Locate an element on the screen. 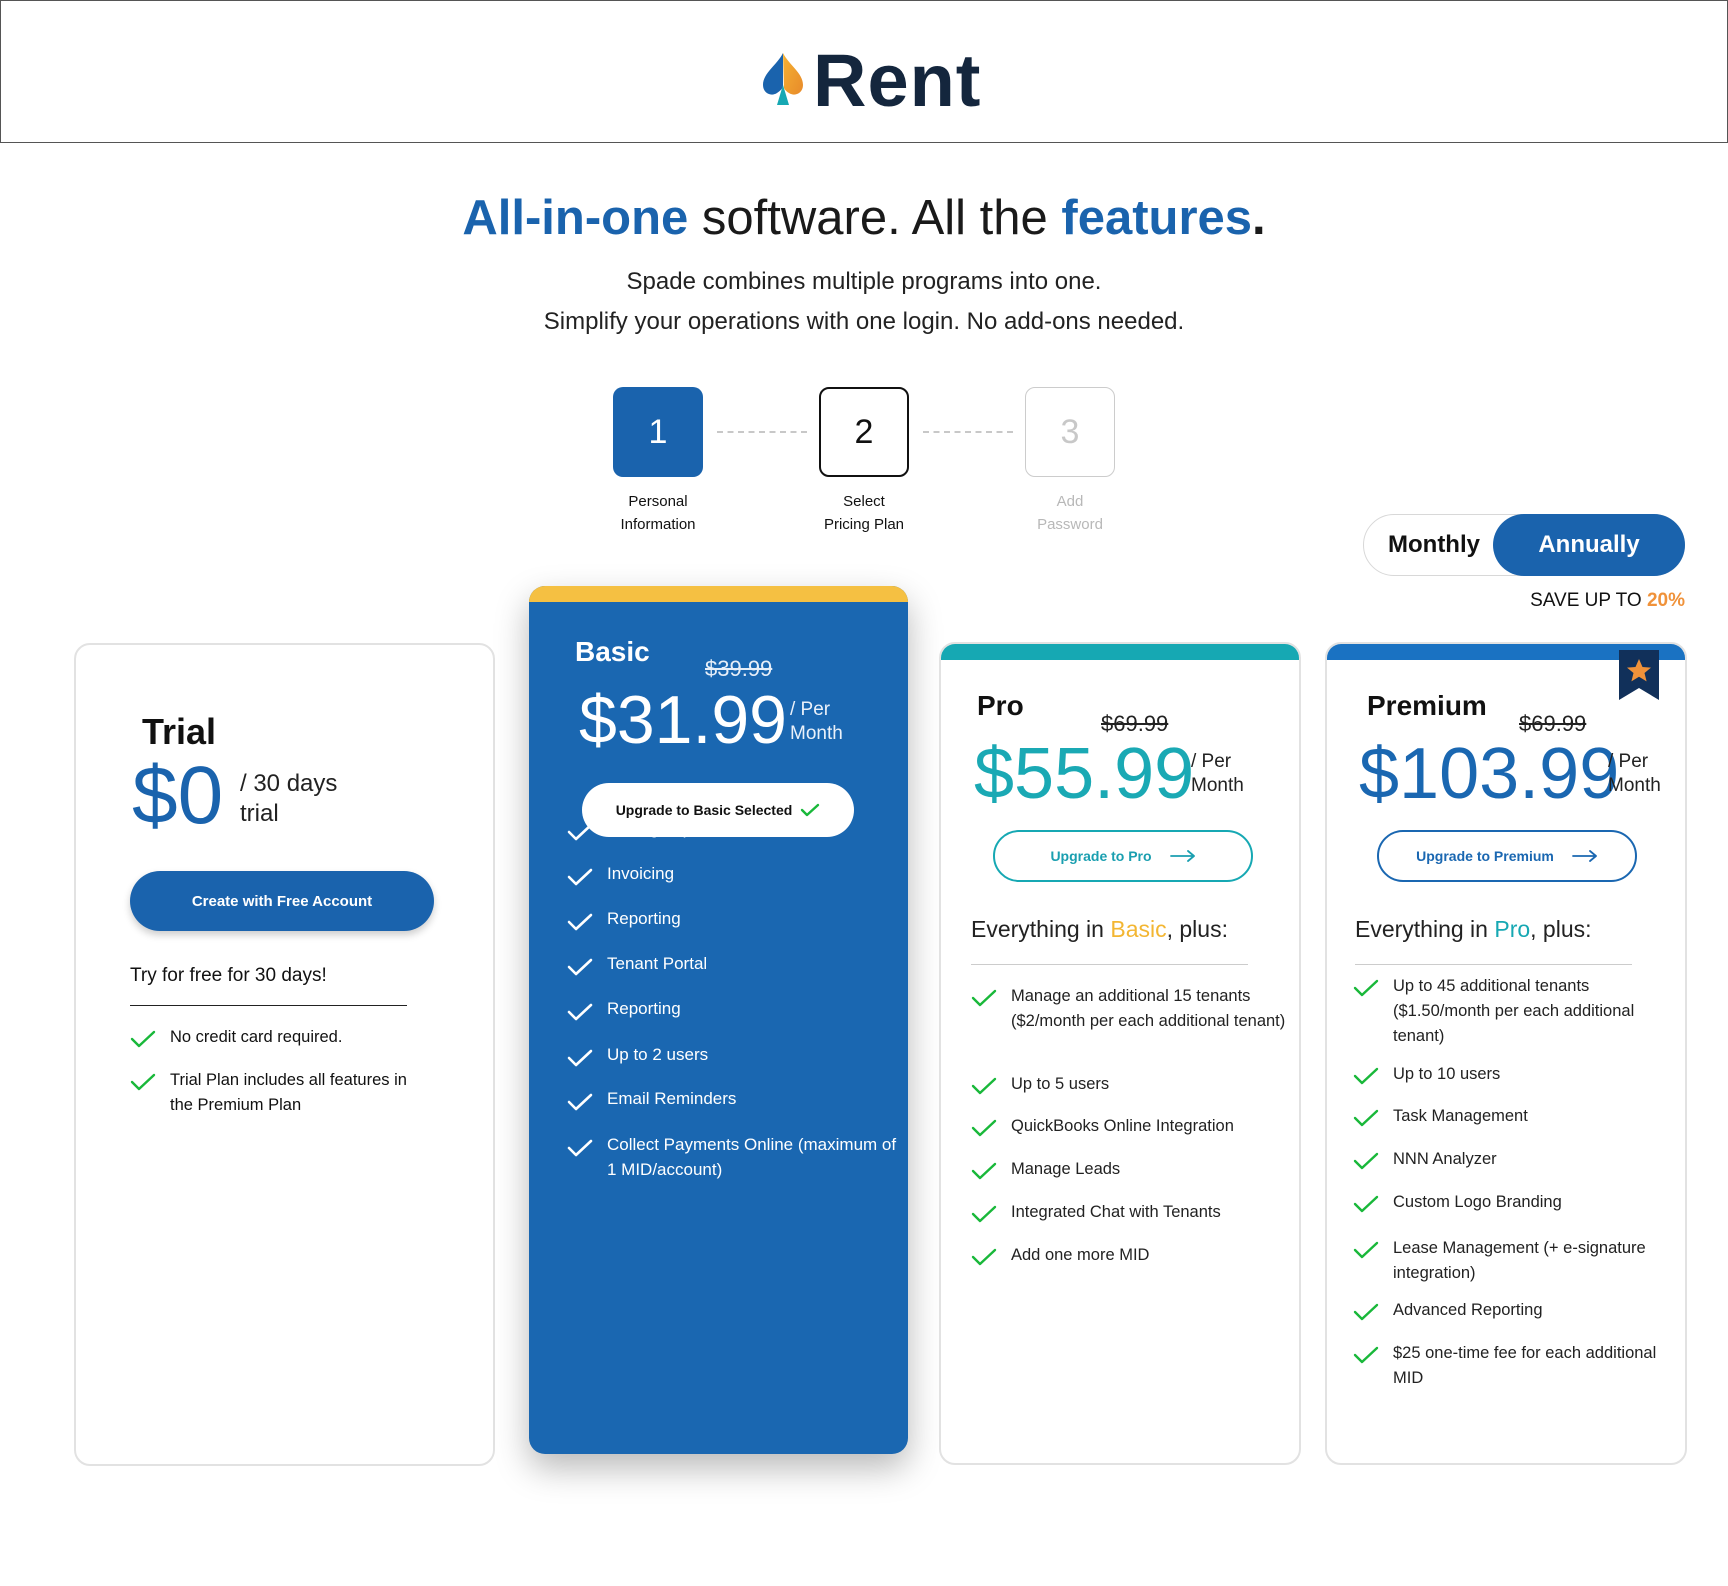  feature-text: Task Management is located at coordinates (1460, 1116).